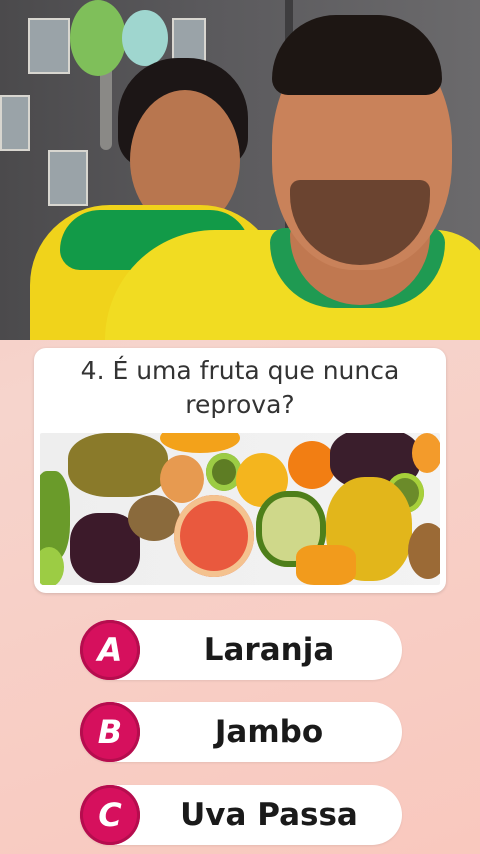 This screenshot has width=480, height=854. I want to click on man-hair, so click(357, 55).